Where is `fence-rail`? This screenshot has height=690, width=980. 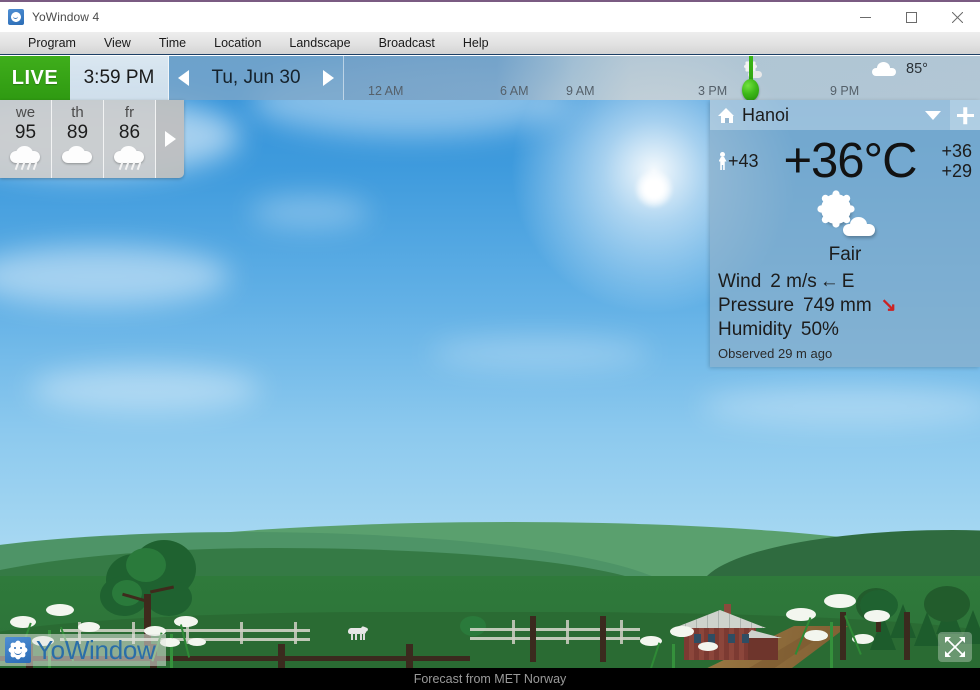 fence-rail is located at coordinates (555, 638).